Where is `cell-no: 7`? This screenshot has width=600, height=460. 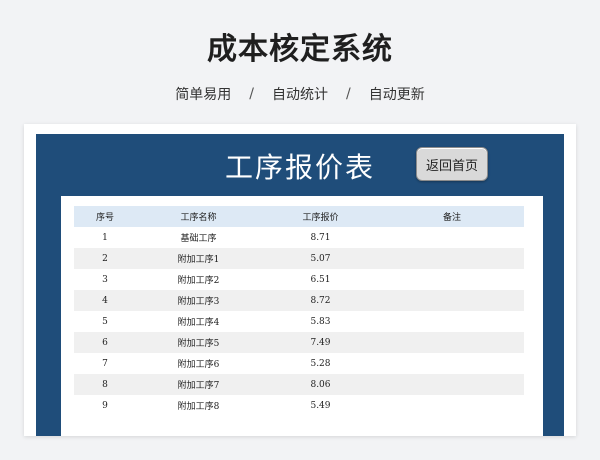 cell-no: 7 is located at coordinates (105, 363).